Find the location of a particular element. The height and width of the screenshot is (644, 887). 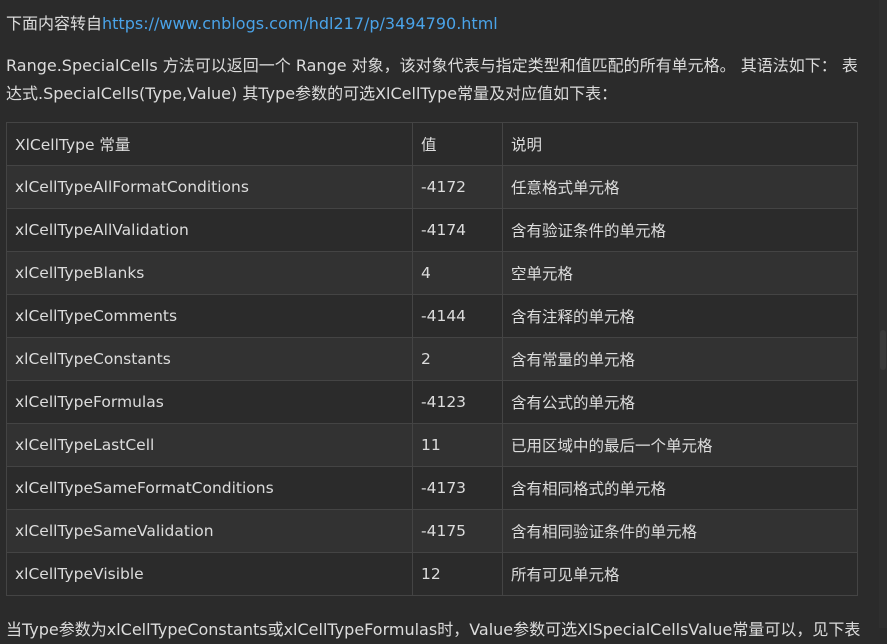

cell-value: -4174 is located at coordinates (457, 230).